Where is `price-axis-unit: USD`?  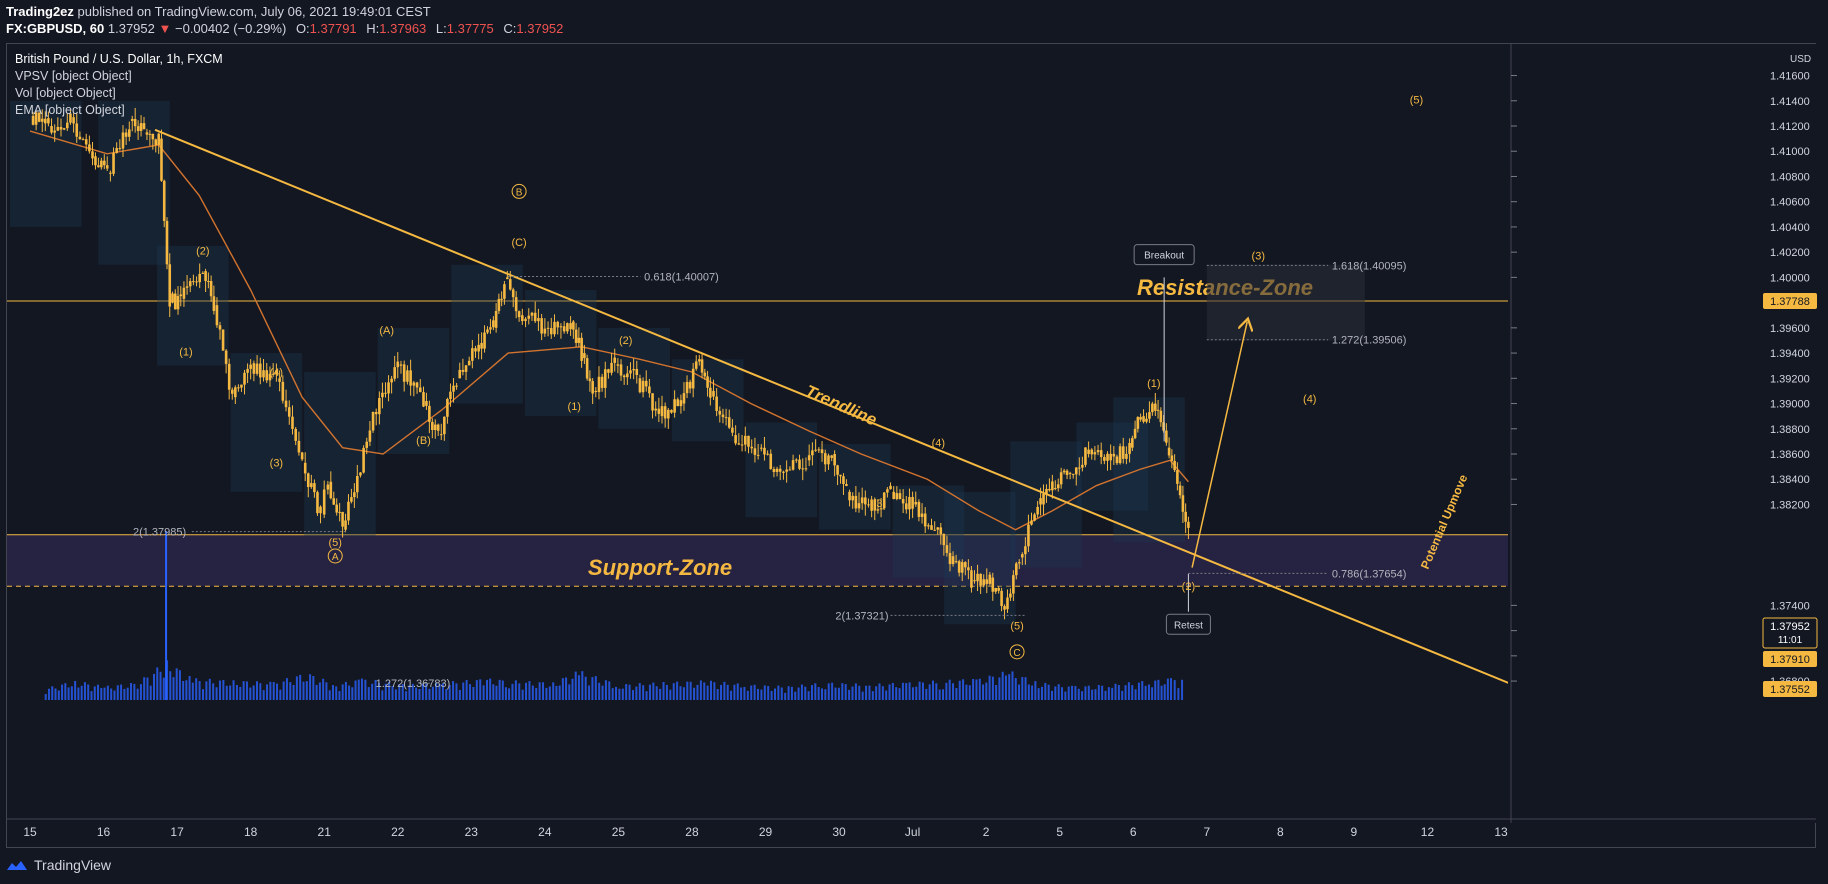 price-axis-unit: USD is located at coordinates (1800, 59).